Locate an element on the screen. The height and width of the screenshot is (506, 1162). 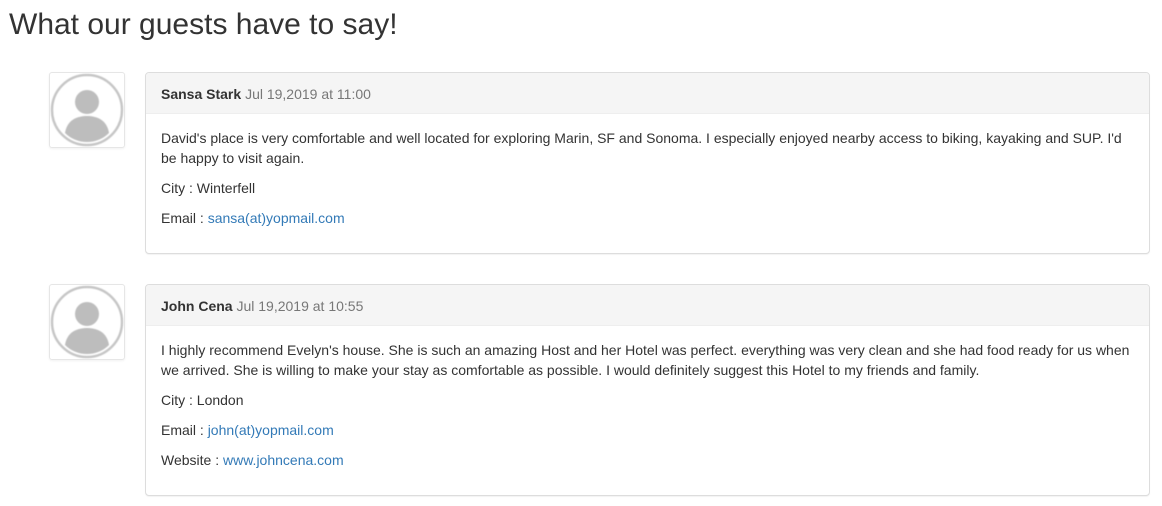
review-author: Sansa Stark is located at coordinates (201, 94).